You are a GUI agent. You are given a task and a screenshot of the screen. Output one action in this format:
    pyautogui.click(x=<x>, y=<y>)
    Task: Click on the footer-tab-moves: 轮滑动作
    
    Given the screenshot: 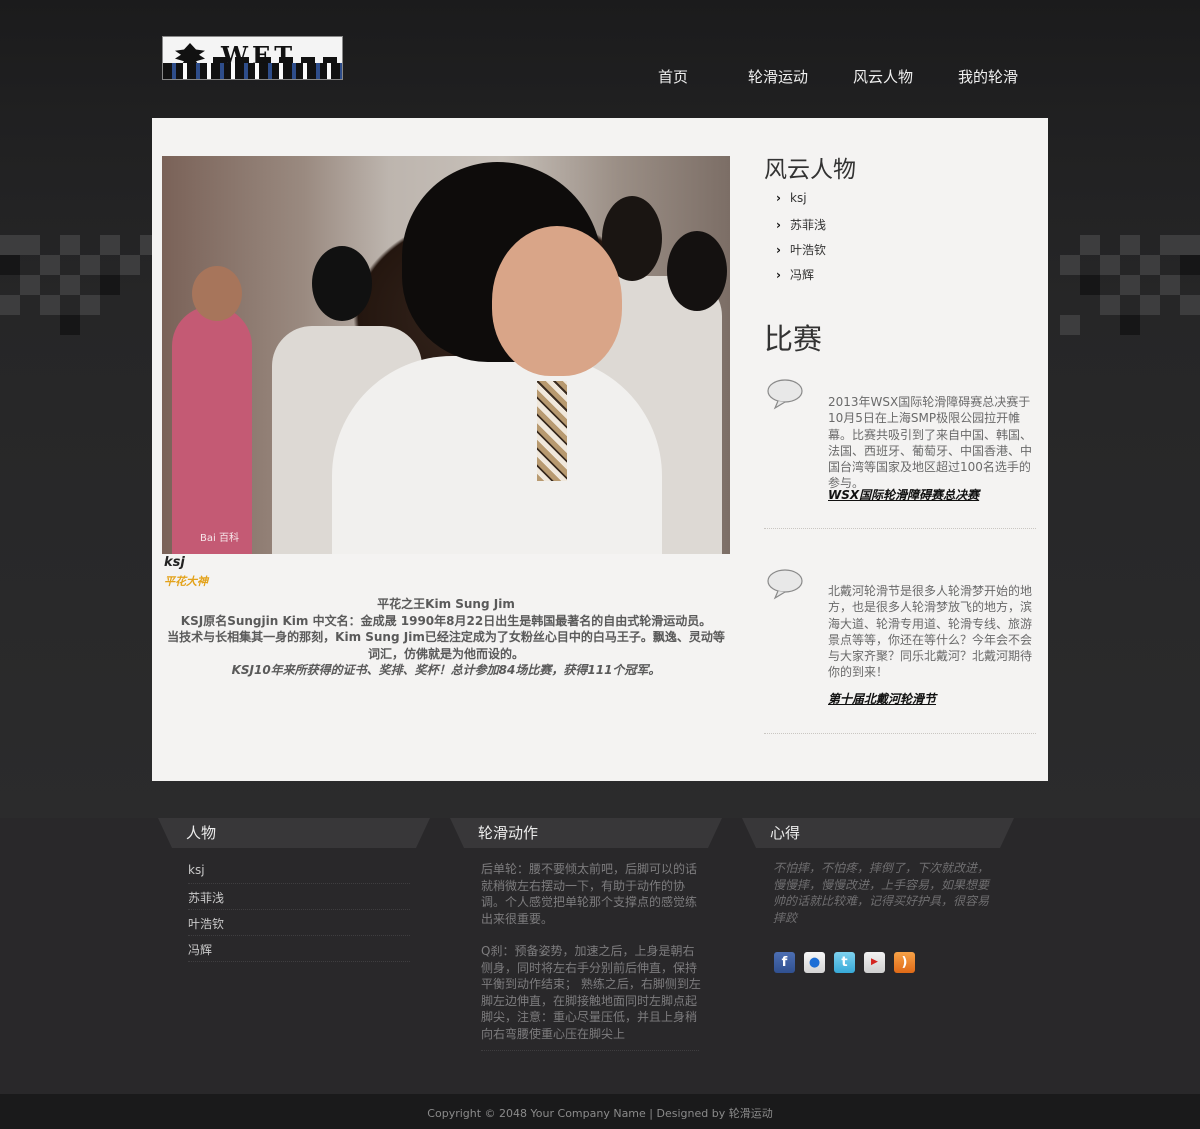 What is the action you would take?
    pyautogui.click(x=586, y=833)
    